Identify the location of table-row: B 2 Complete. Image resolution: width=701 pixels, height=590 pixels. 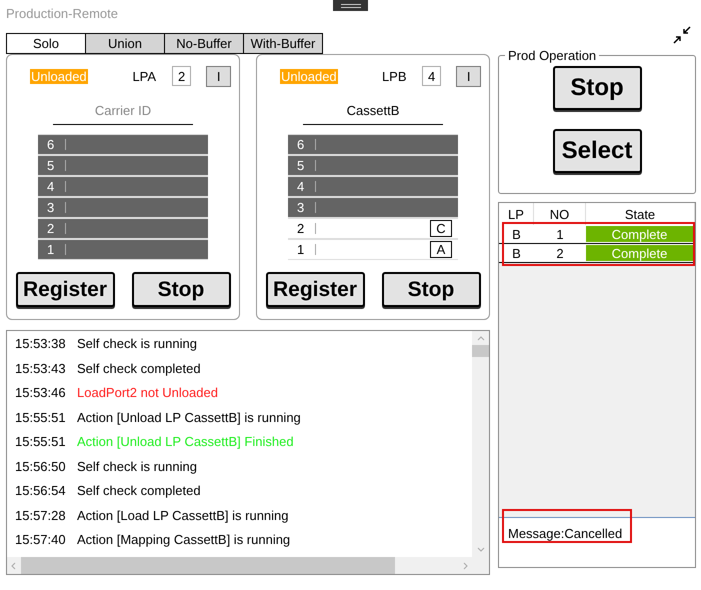
(597, 253).